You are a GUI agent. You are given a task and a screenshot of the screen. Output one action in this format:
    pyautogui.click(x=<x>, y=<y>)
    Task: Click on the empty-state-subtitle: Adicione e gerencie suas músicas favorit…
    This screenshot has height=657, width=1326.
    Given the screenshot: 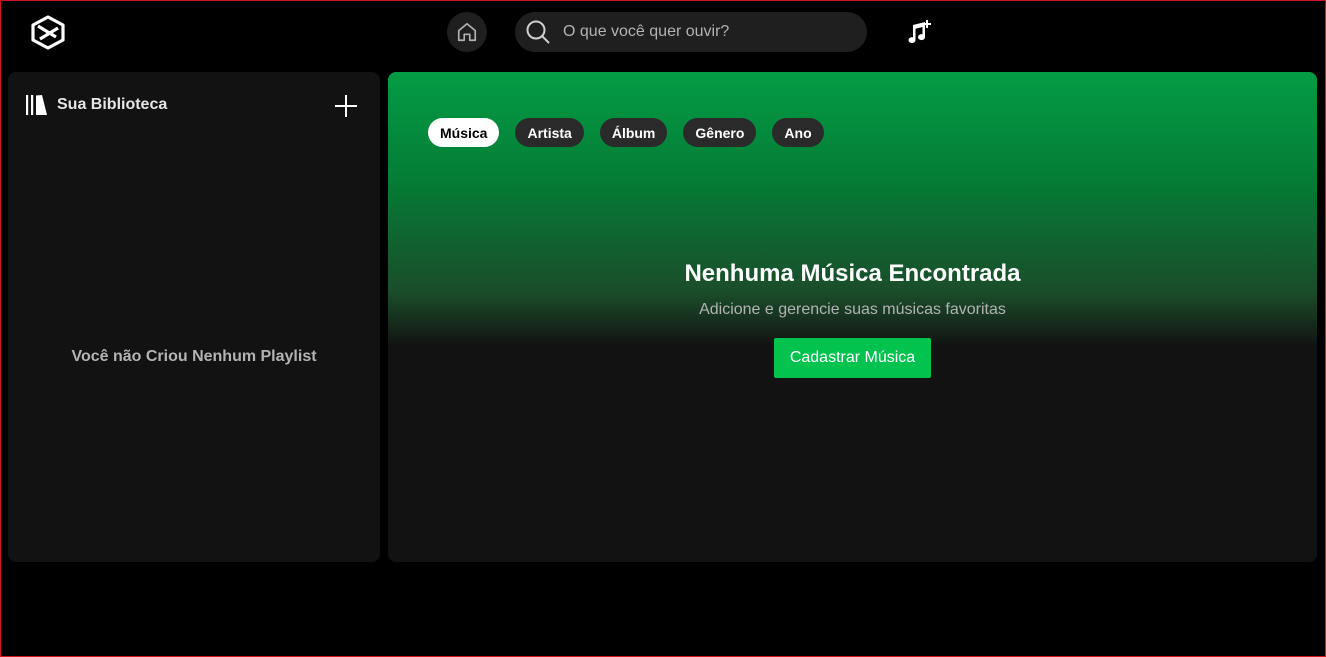 What is the action you would take?
    pyautogui.click(x=852, y=309)
    